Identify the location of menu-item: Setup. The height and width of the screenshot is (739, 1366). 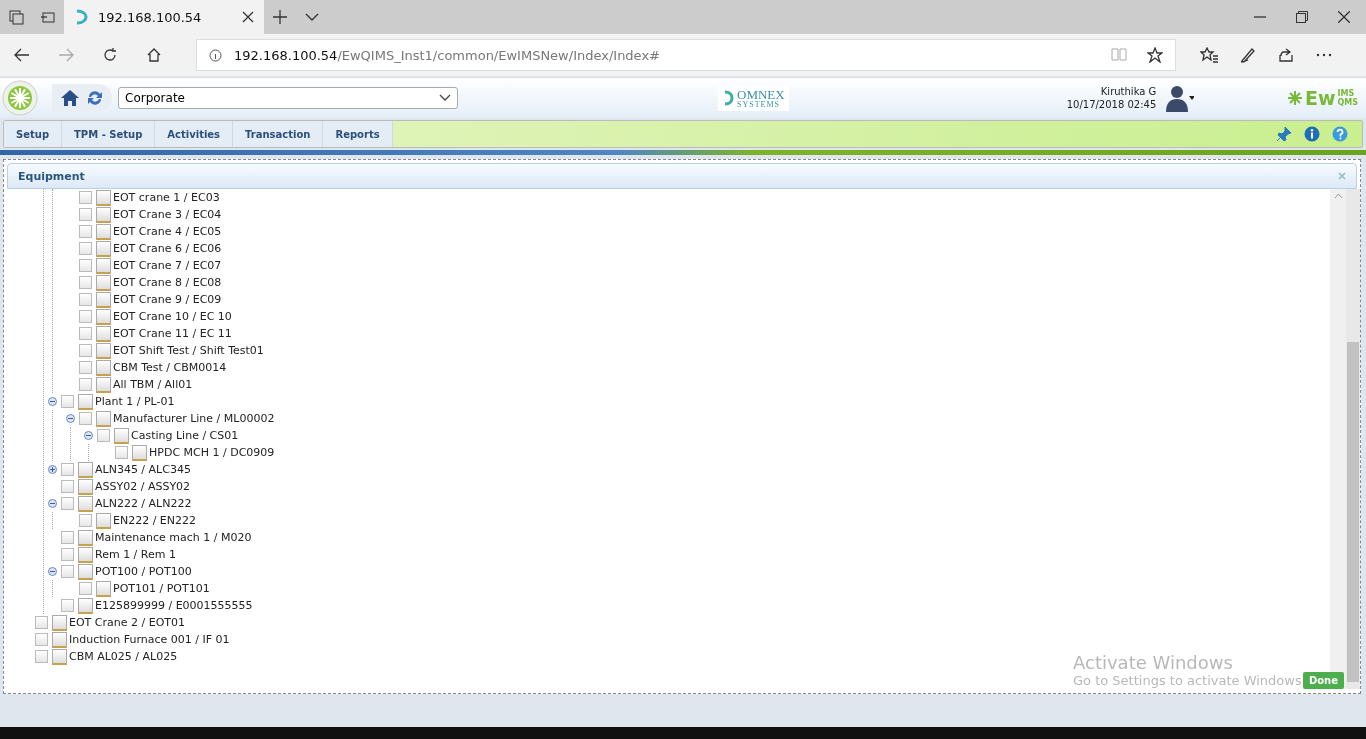
(33, 134).